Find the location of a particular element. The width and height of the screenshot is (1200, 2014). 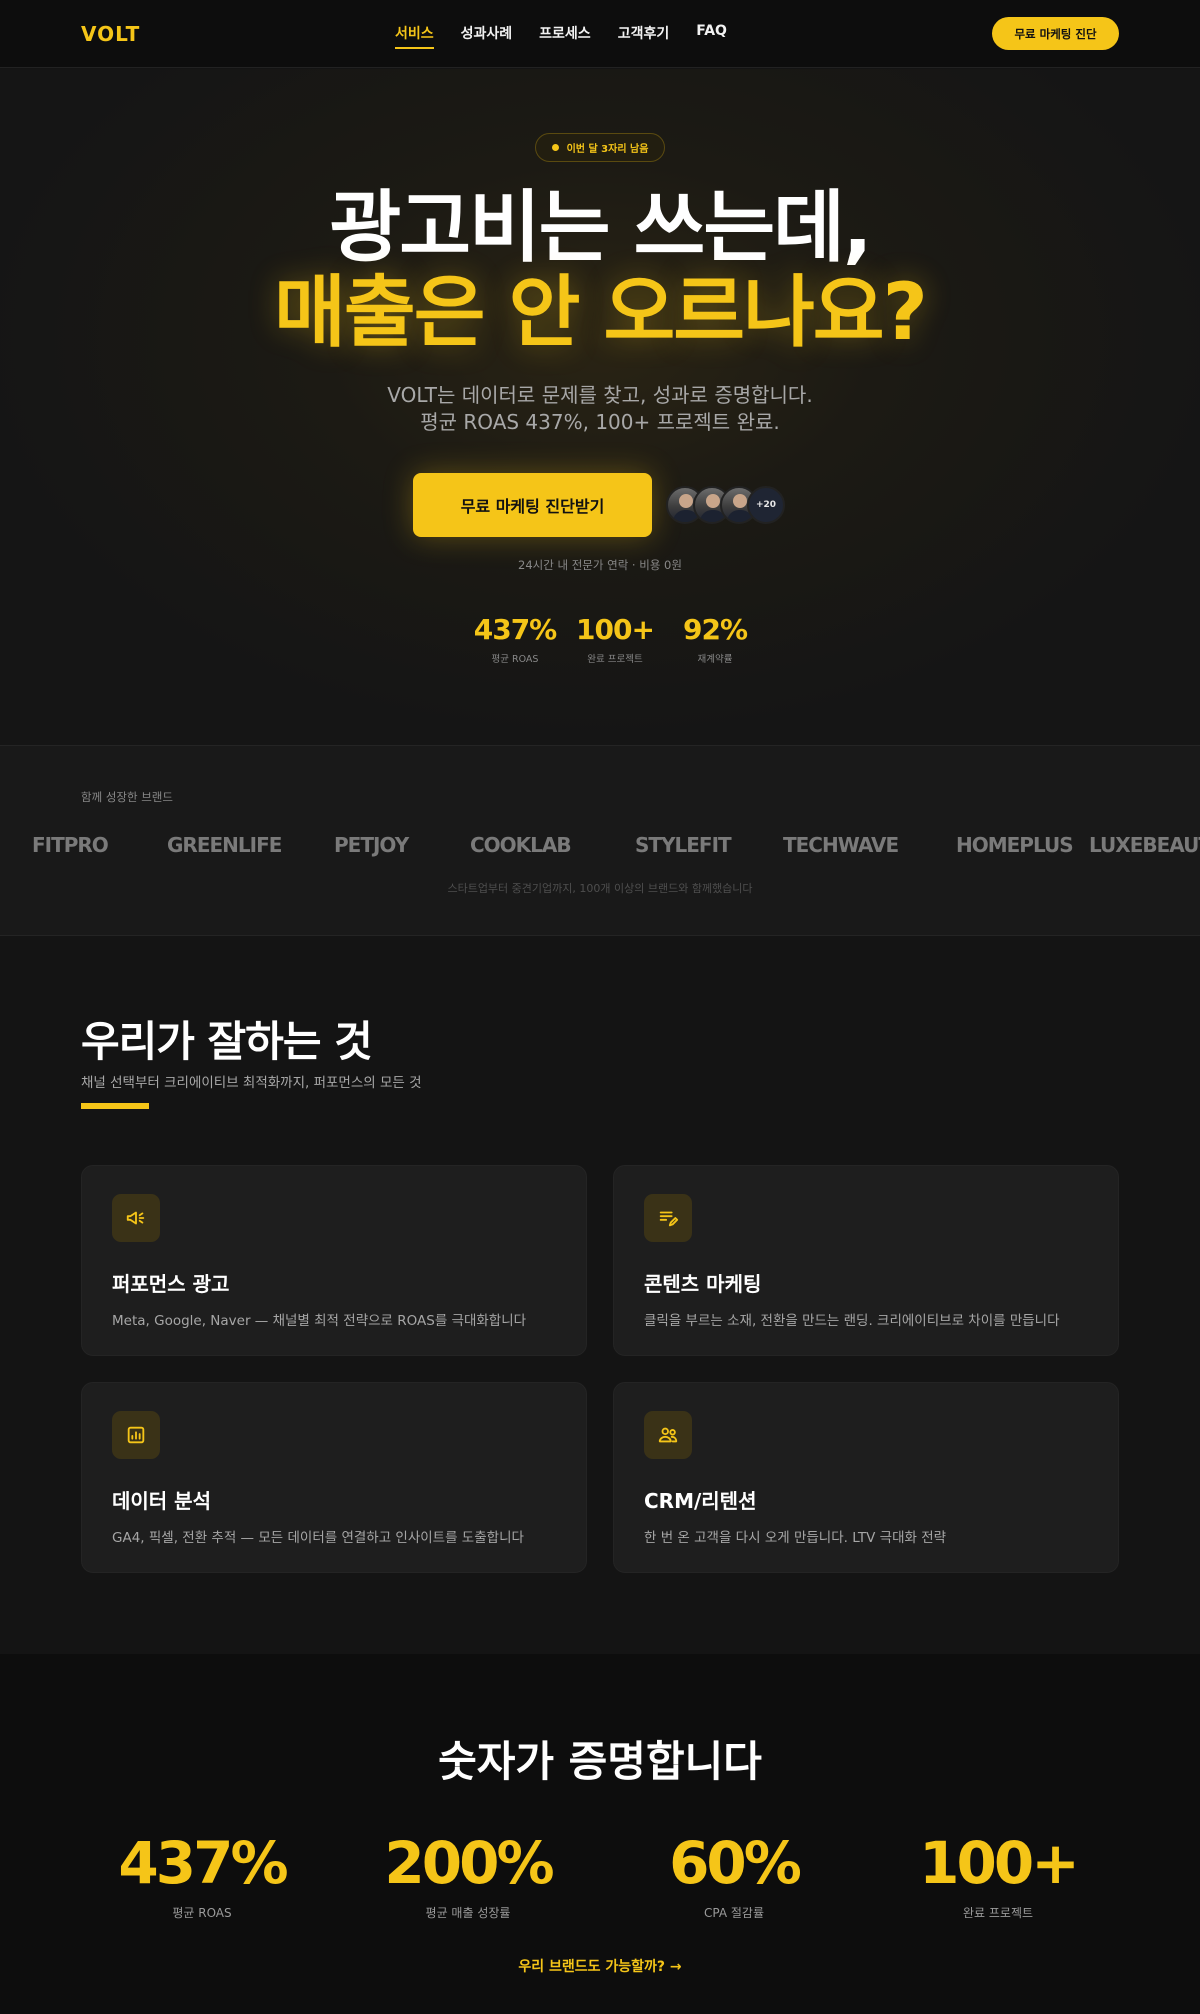

stat-value: 200% is located at coordinates (469, 1863).